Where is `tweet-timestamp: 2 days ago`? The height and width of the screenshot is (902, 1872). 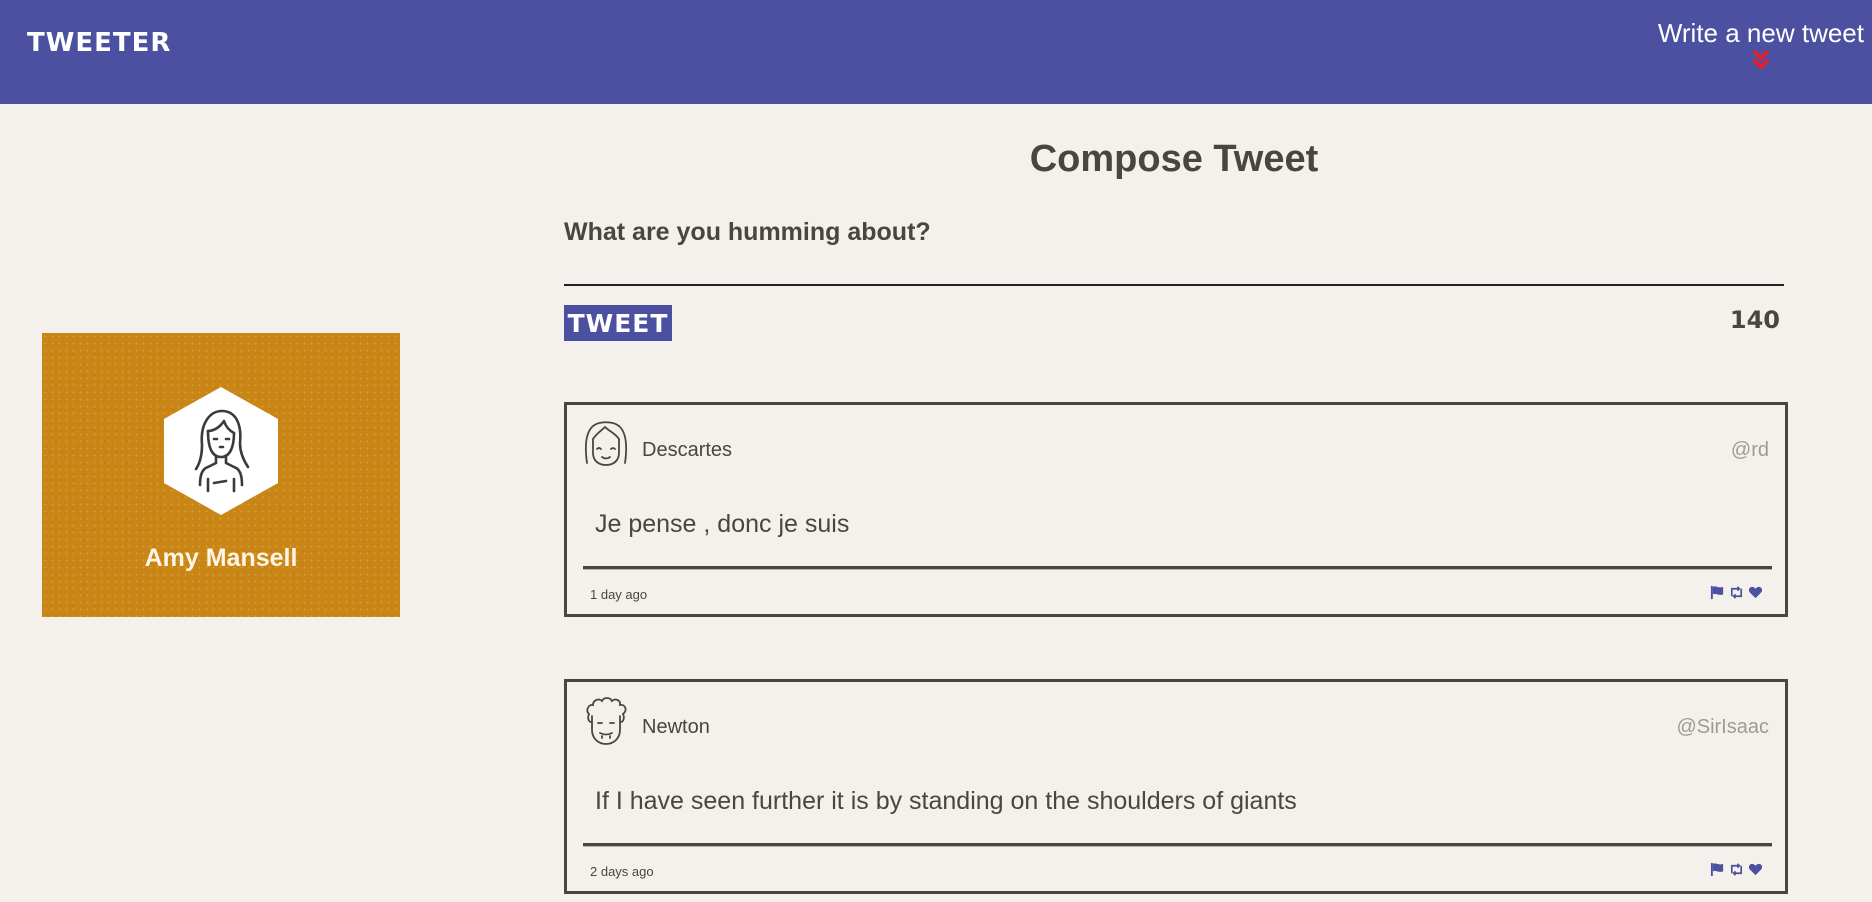
tweet-timestamp: 2 days ago is located at coordinates (622, 871).